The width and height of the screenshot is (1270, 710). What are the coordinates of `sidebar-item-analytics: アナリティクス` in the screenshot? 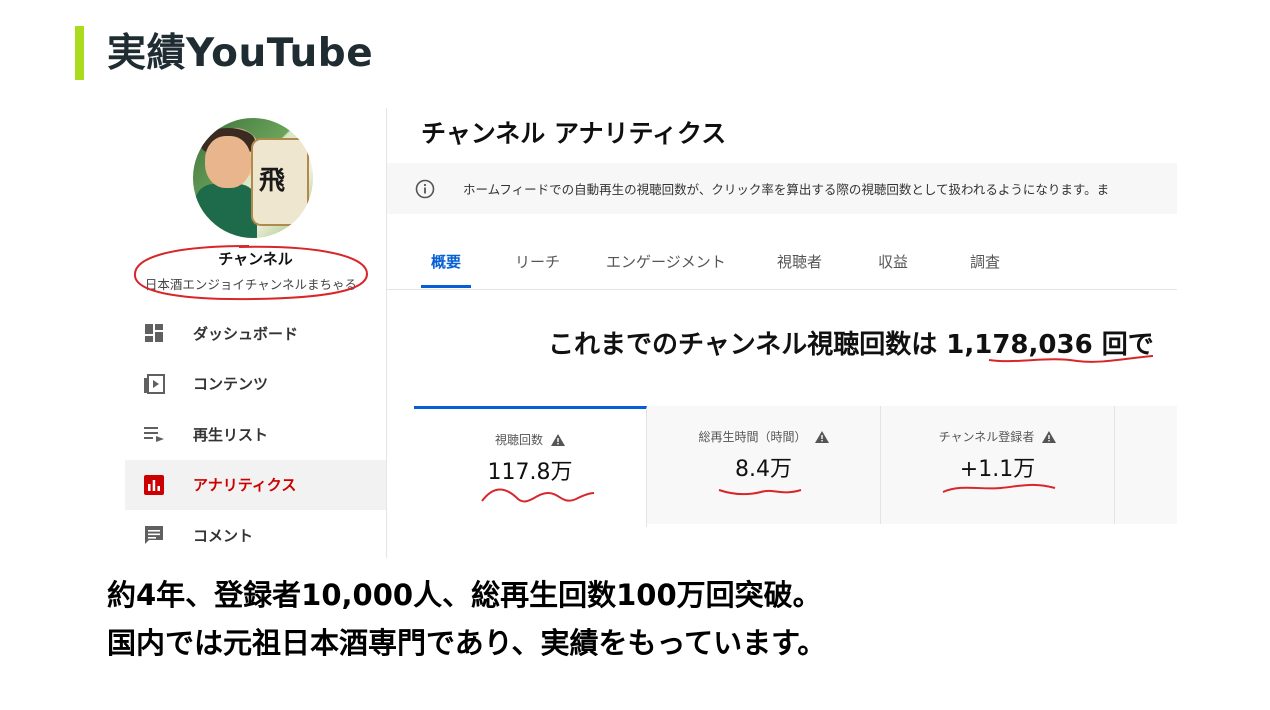 It's located at (255, 484).